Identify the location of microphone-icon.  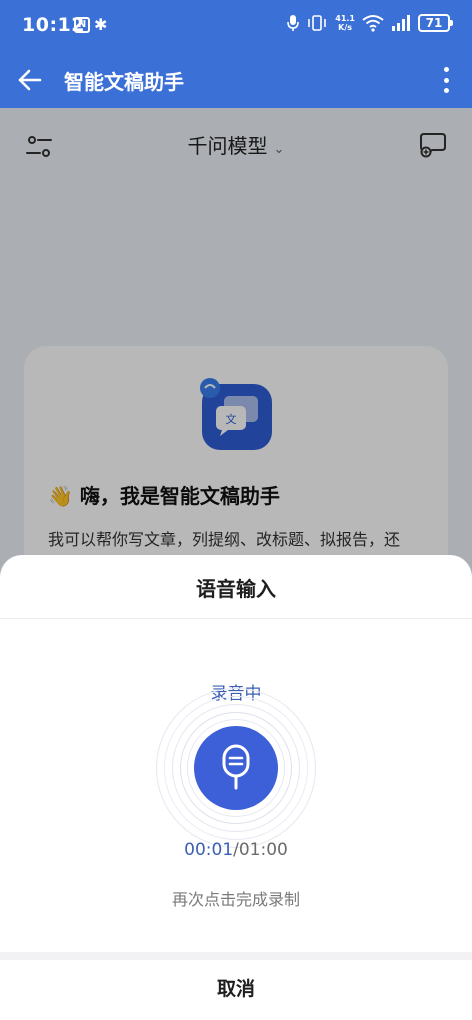
(236, 767).